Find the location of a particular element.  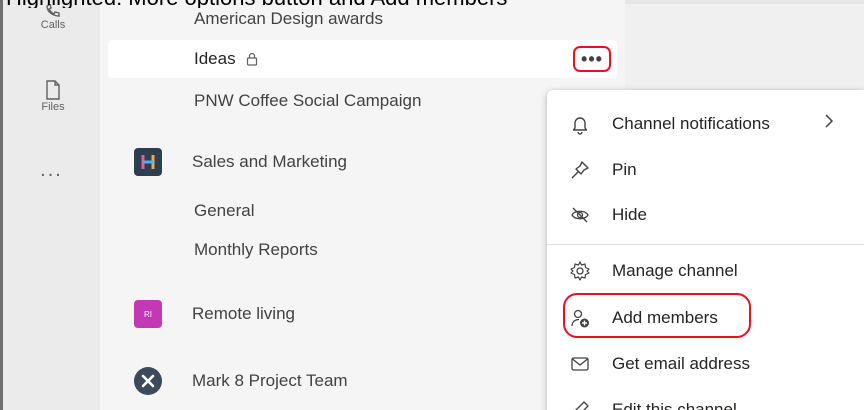

team-logo-icon is located at coordinates (148, 162).